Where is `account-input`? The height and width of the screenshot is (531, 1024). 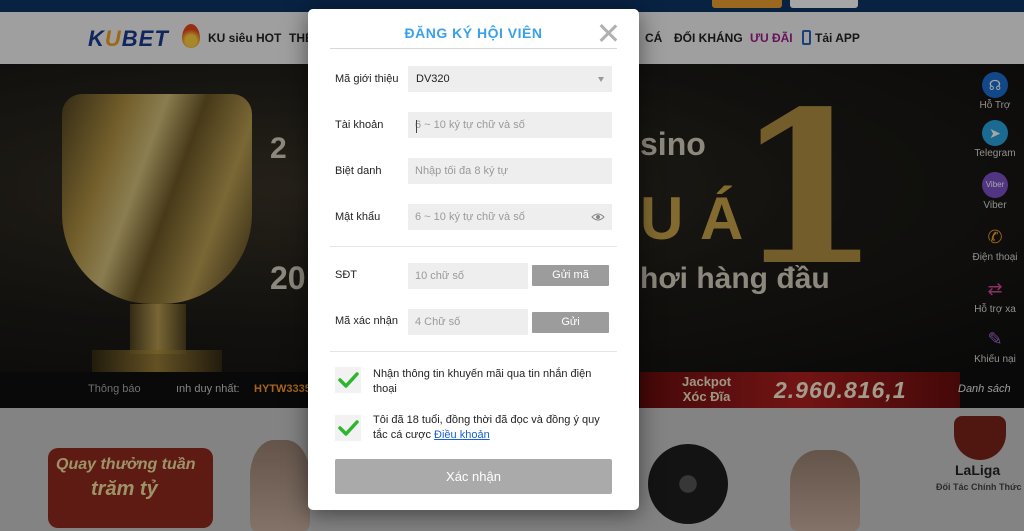
account-input is located at coordinates (510, 125).